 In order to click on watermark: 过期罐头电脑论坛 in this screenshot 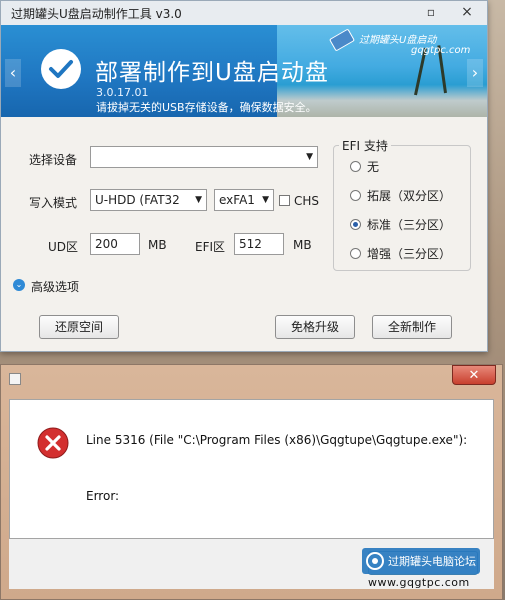, I will do `click(421, 561)`.